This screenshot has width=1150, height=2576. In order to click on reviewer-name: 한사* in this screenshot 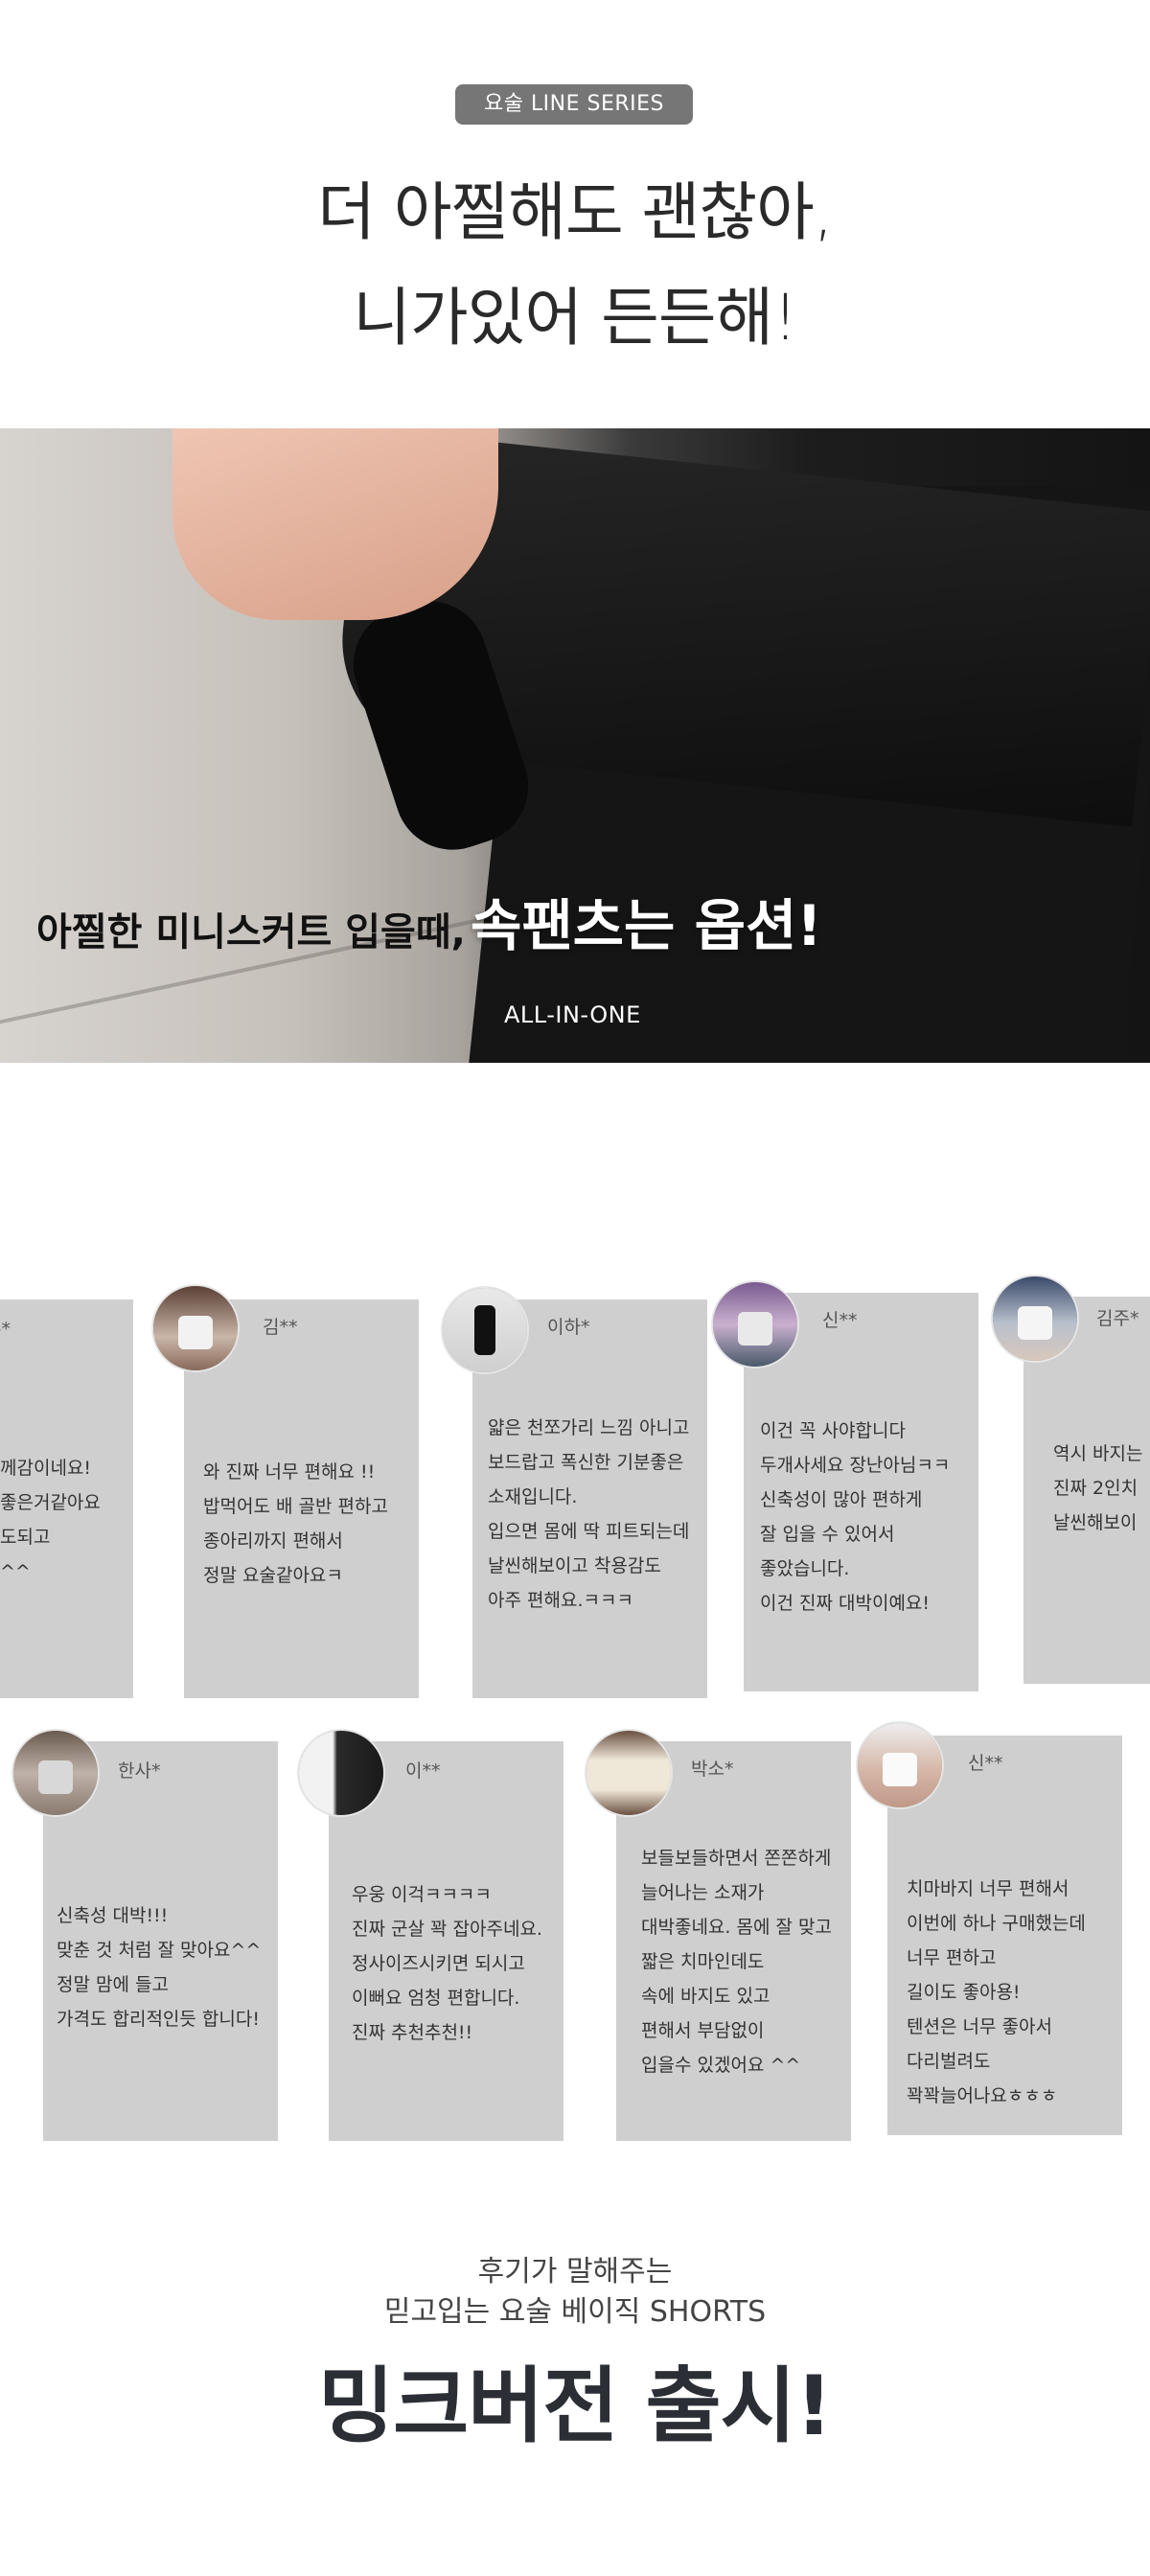, I will do `click(139, 1771)`.